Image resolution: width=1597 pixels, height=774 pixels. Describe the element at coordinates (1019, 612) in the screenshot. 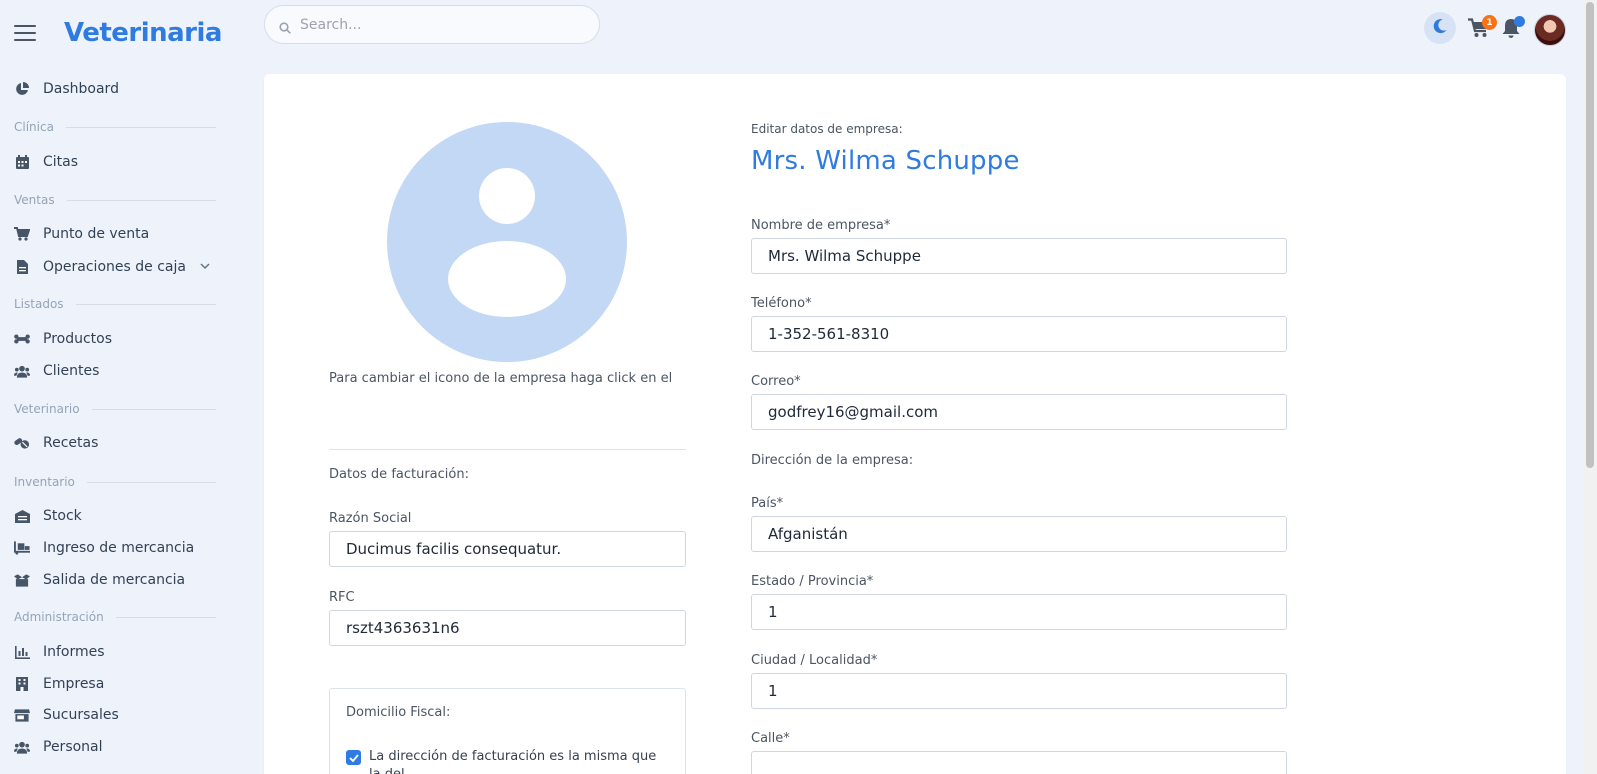

I see `estado-input` at that location.